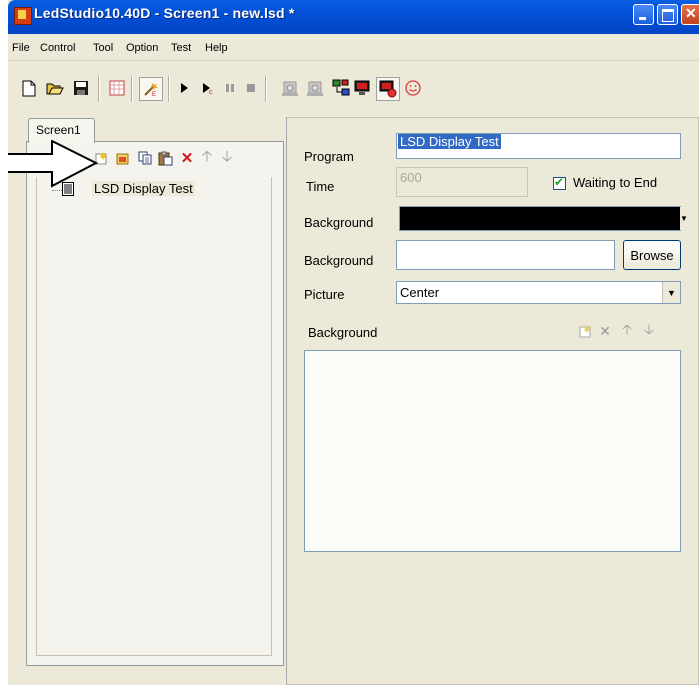 The image size is (699, 685). I want to click on program-label: Program, so click(329, 156).